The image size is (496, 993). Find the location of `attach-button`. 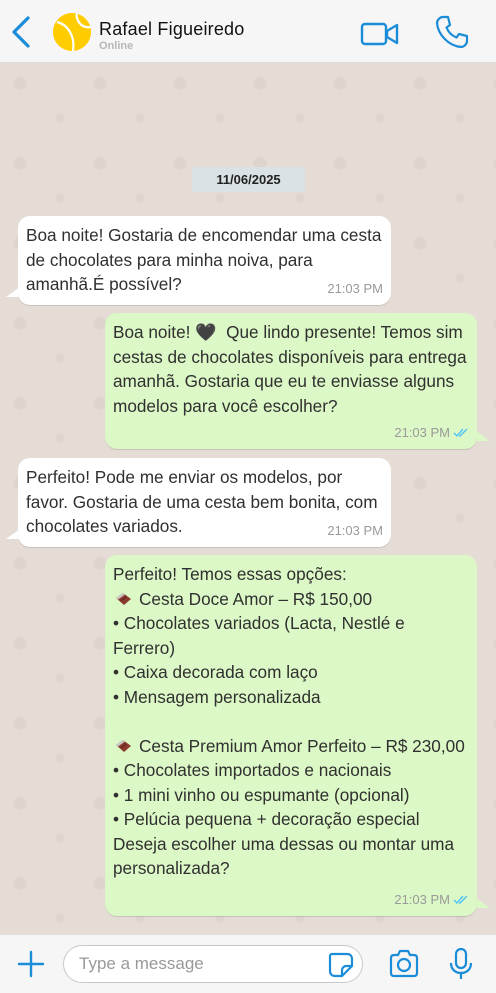

attach-button is located at coordinates (31, 964).